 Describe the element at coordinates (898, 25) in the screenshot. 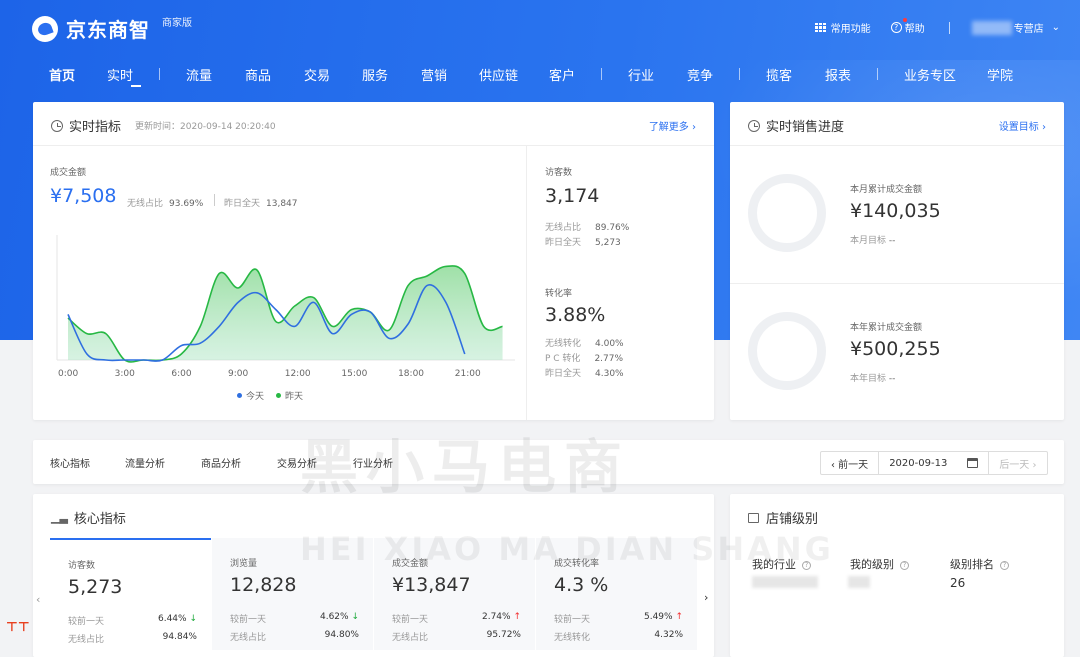

I see `help-icon: ?` at that location.